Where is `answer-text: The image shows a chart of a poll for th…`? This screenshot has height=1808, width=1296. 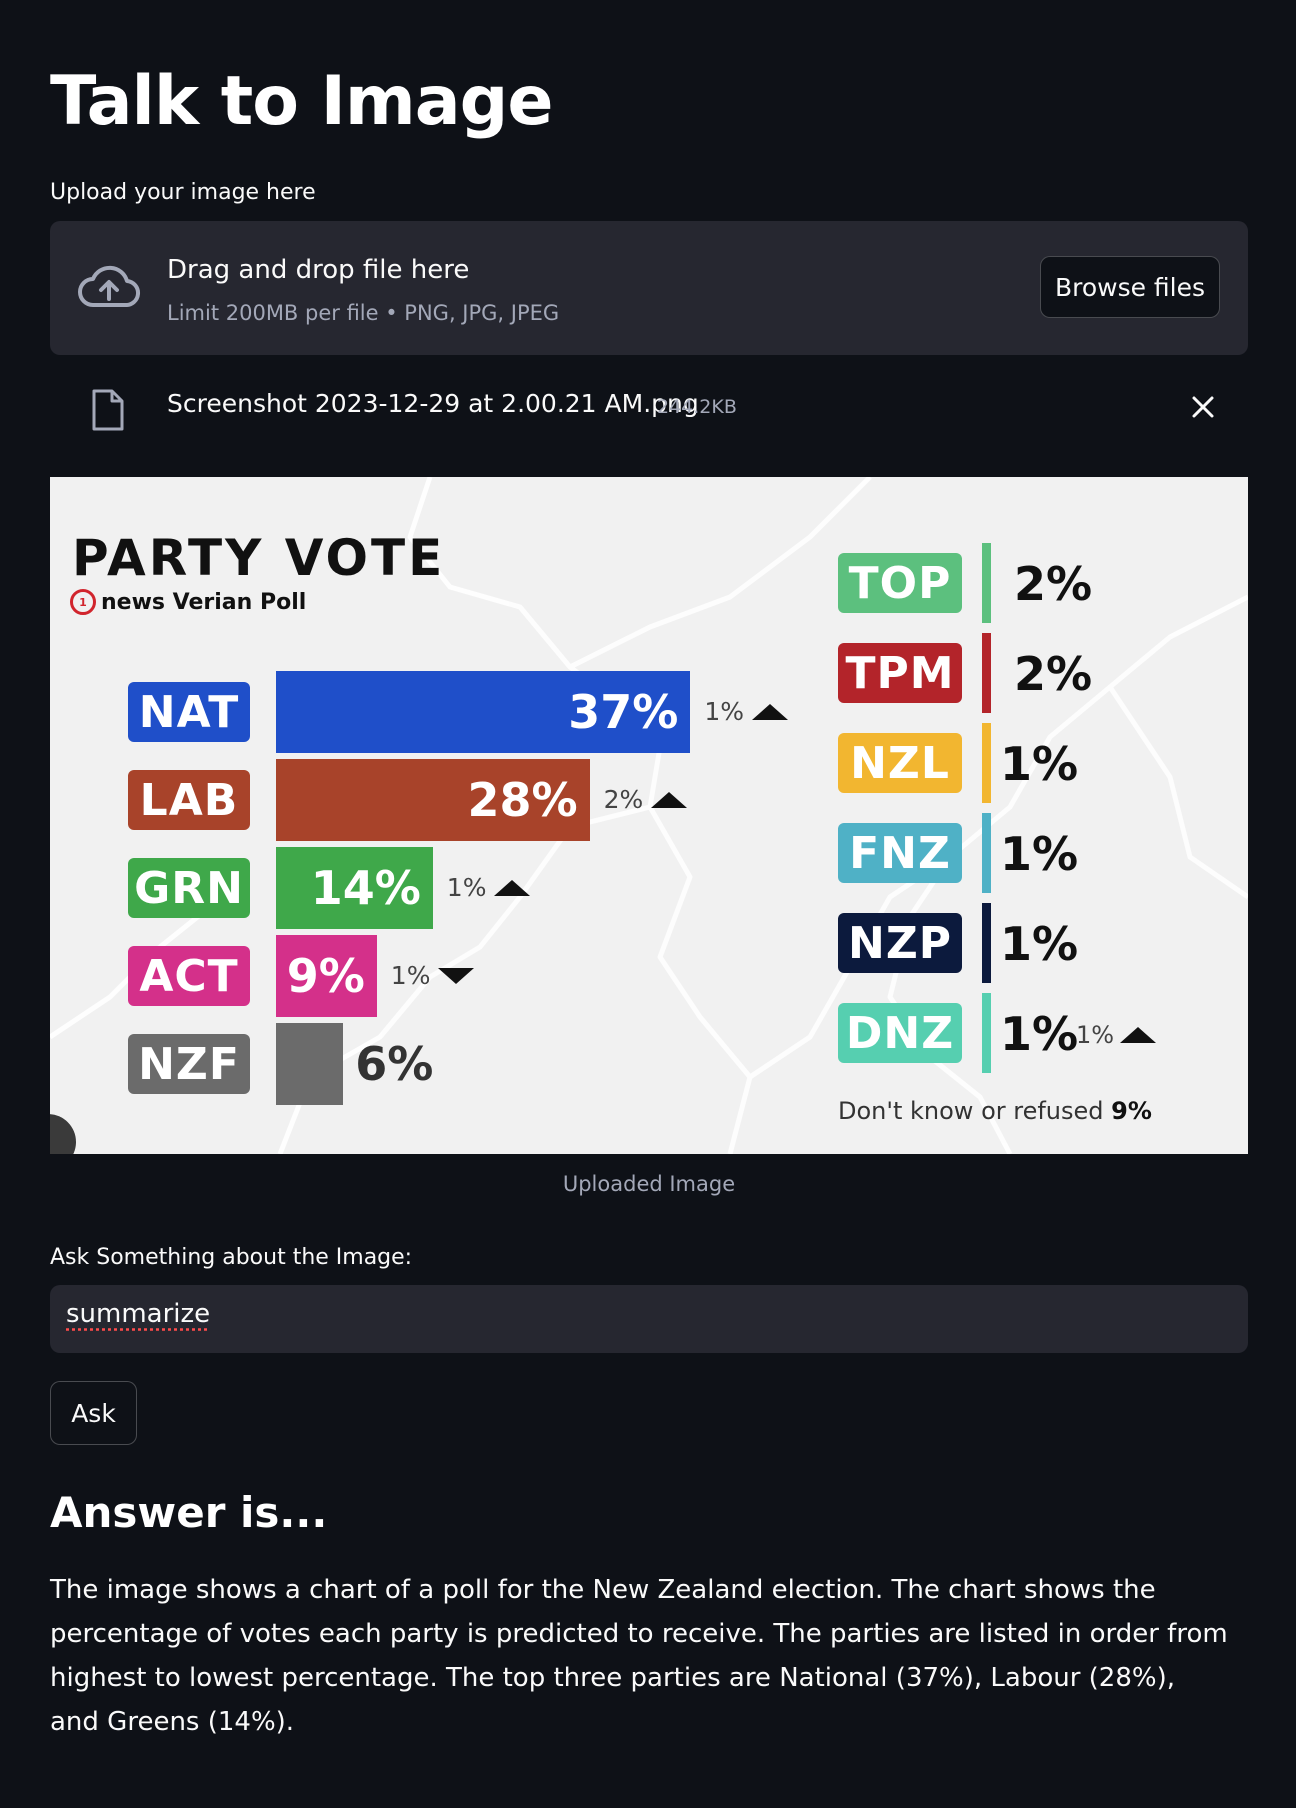
answer-text: The image shows a chart of a poll for th… is located at coordinates (639, 1656).